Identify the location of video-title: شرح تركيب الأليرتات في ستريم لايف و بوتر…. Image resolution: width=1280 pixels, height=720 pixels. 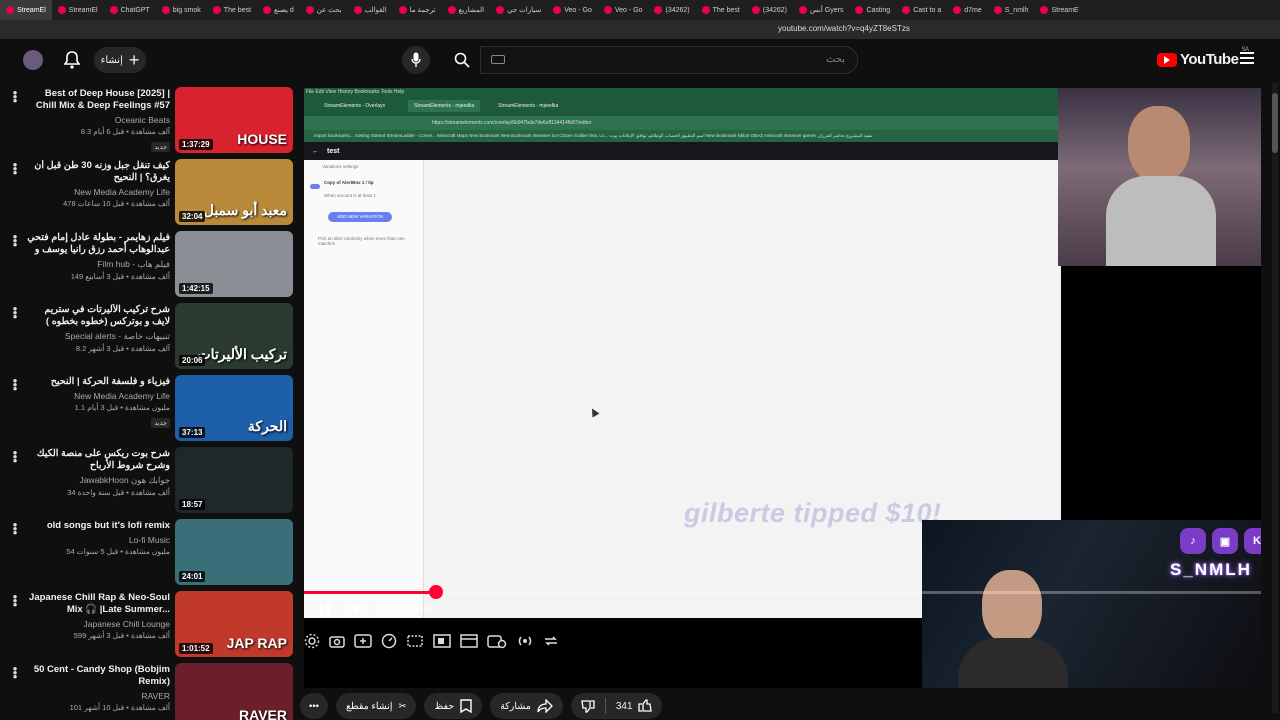
(97, 316).